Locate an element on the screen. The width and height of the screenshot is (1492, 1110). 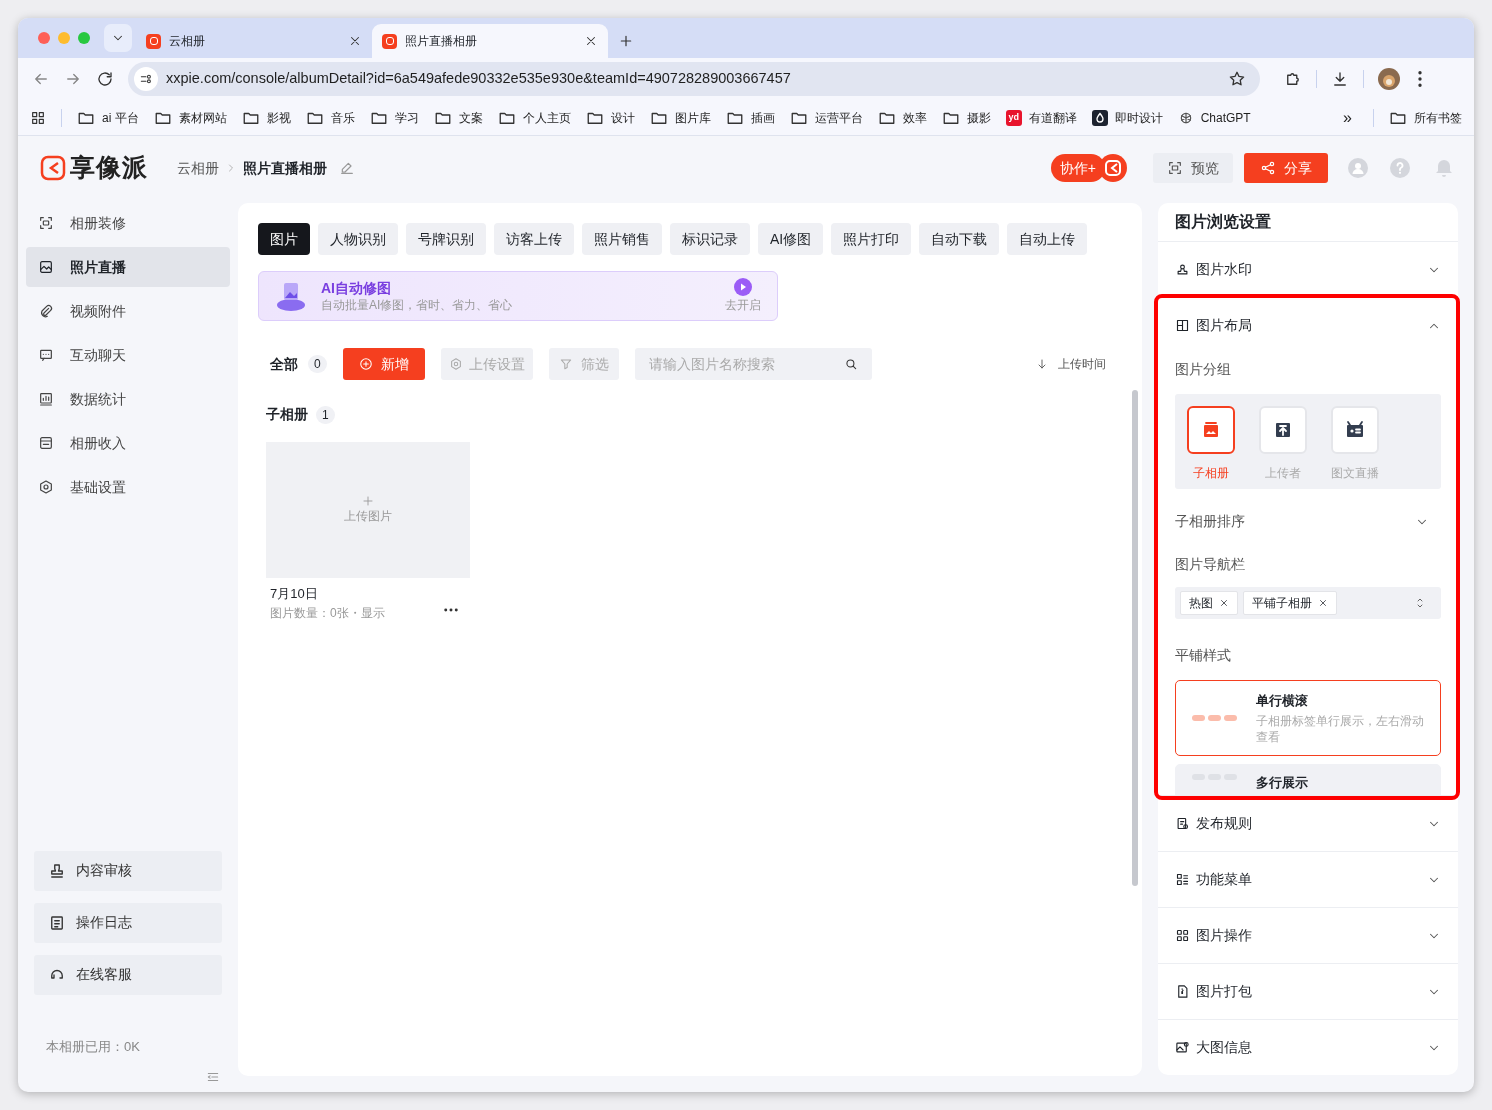
url-text: xxpie.com/console/albumDetail?id=6a549afede90332e535e930e&teamId=490728289003667457 is located at coordinates (479, 79).